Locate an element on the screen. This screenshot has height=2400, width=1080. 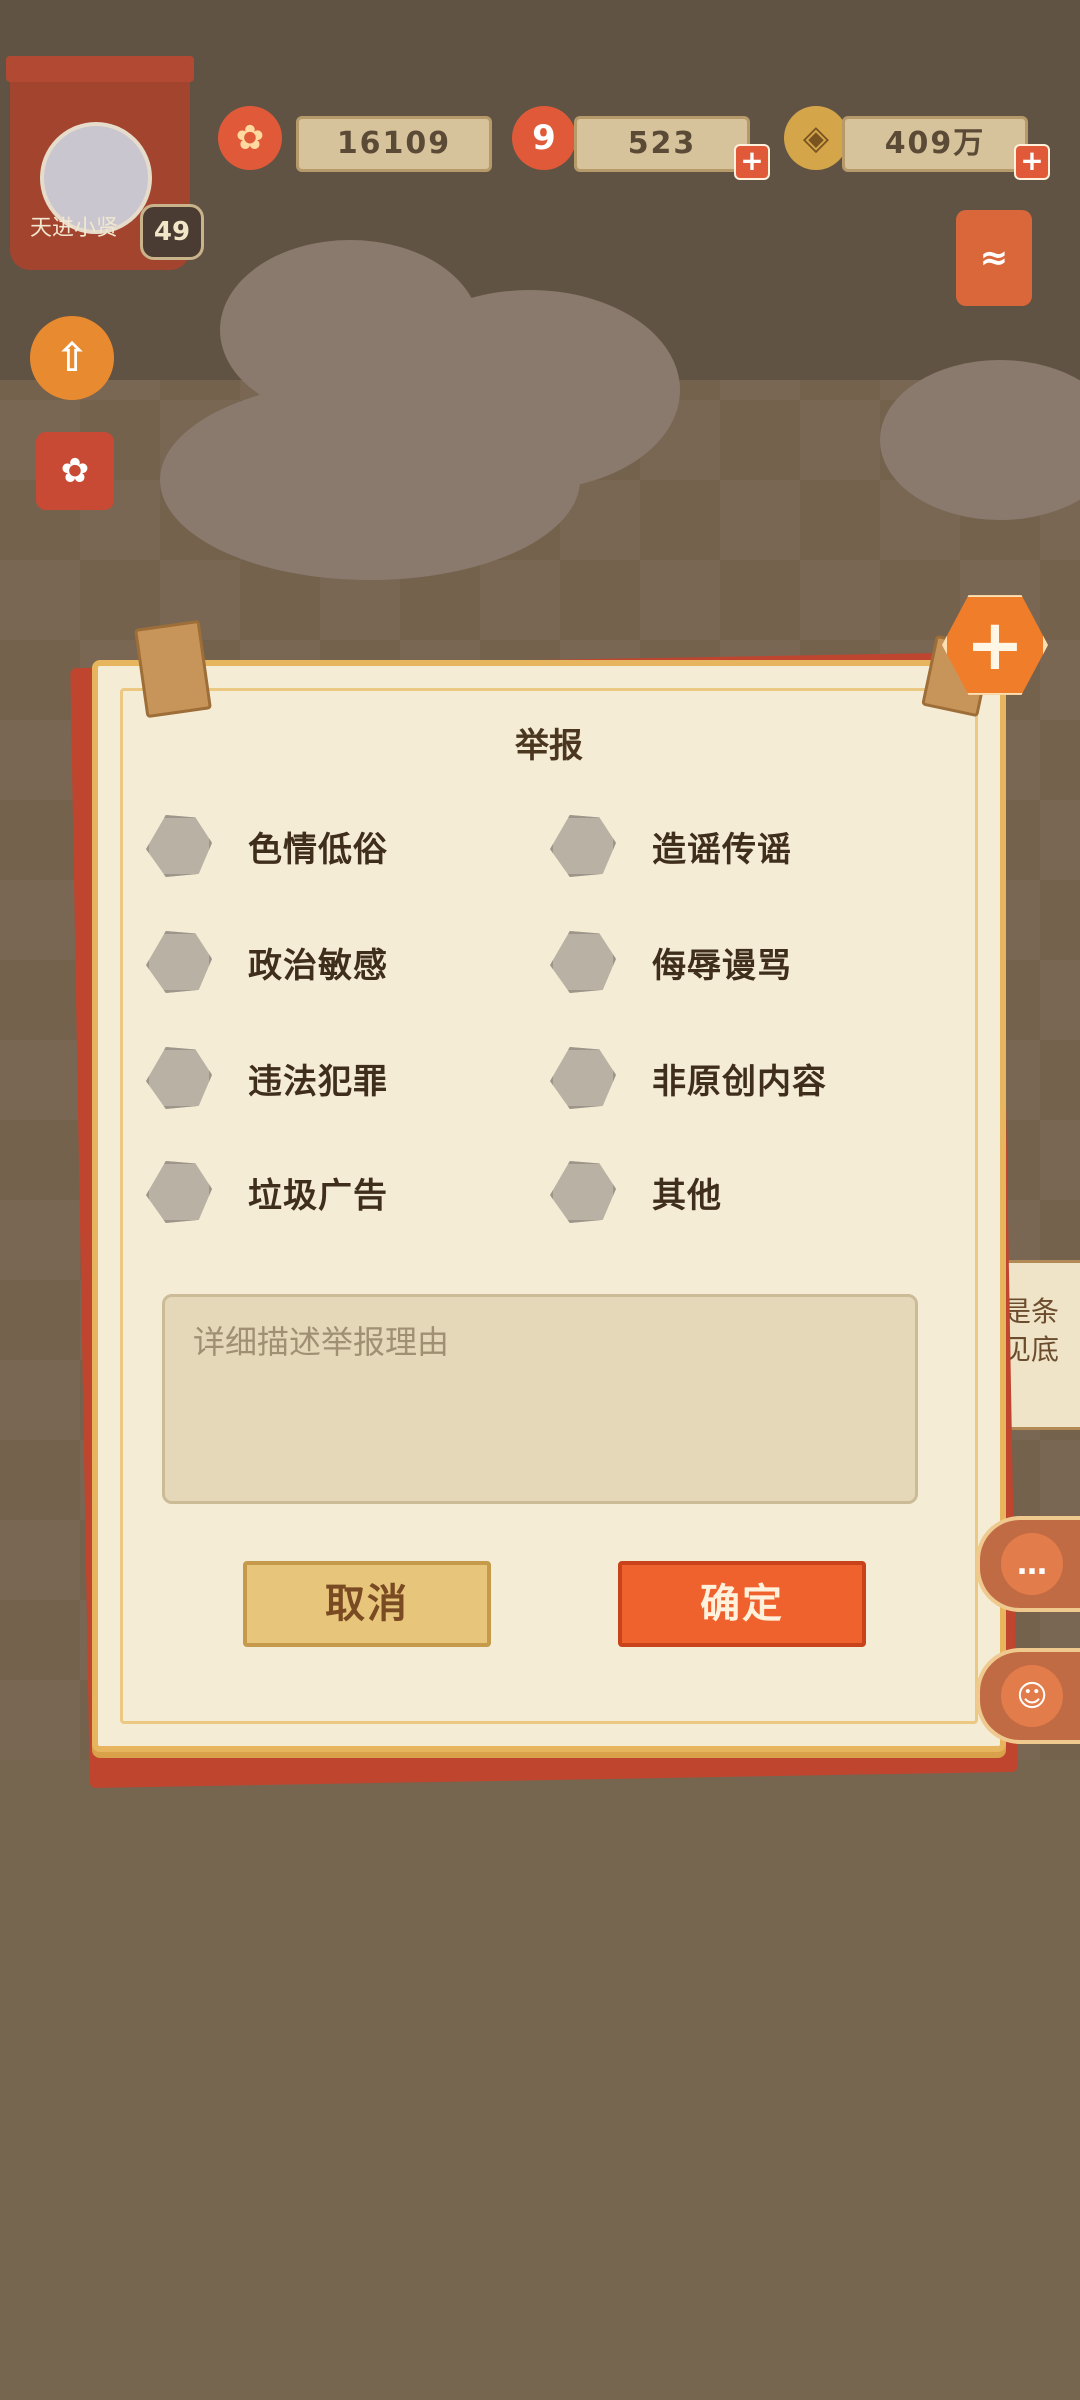
option-label: 垃圾广告 is located at coordinates (318, 1195).